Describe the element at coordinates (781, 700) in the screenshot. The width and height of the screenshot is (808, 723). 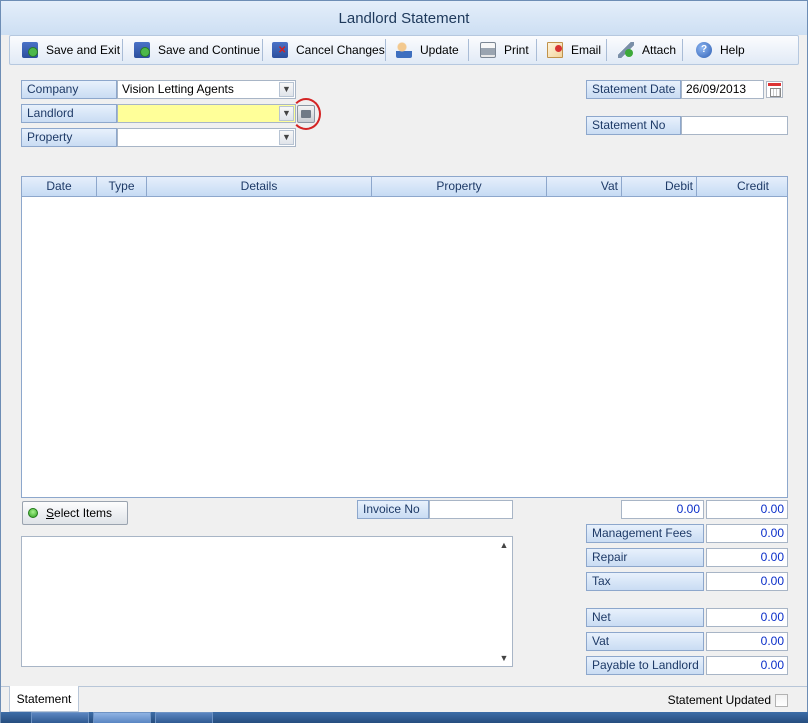
I see `statement-updated-checkbox` at that location.